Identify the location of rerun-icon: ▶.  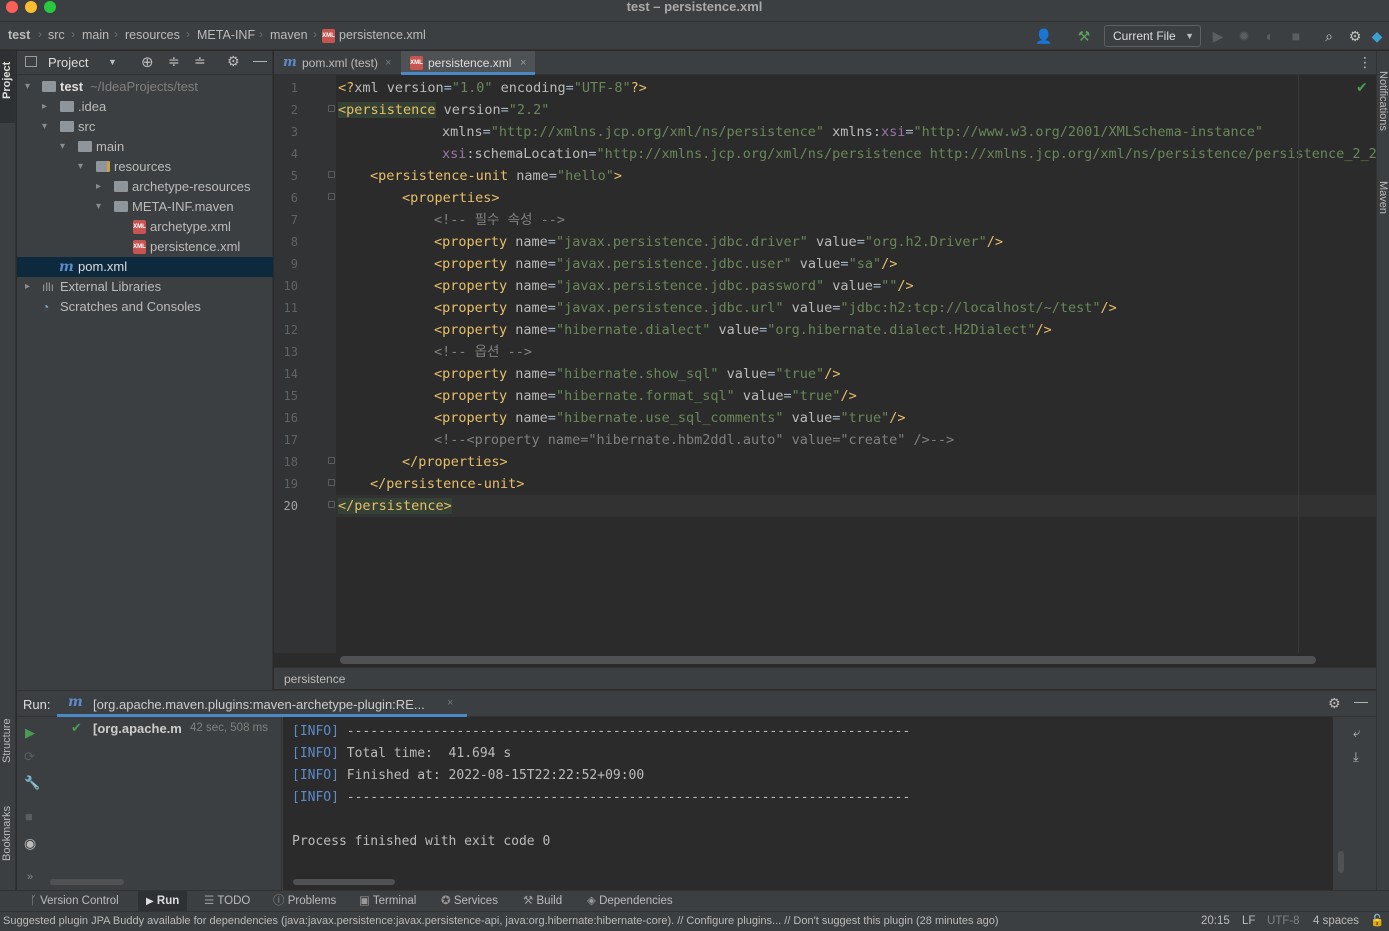
(30, 733).